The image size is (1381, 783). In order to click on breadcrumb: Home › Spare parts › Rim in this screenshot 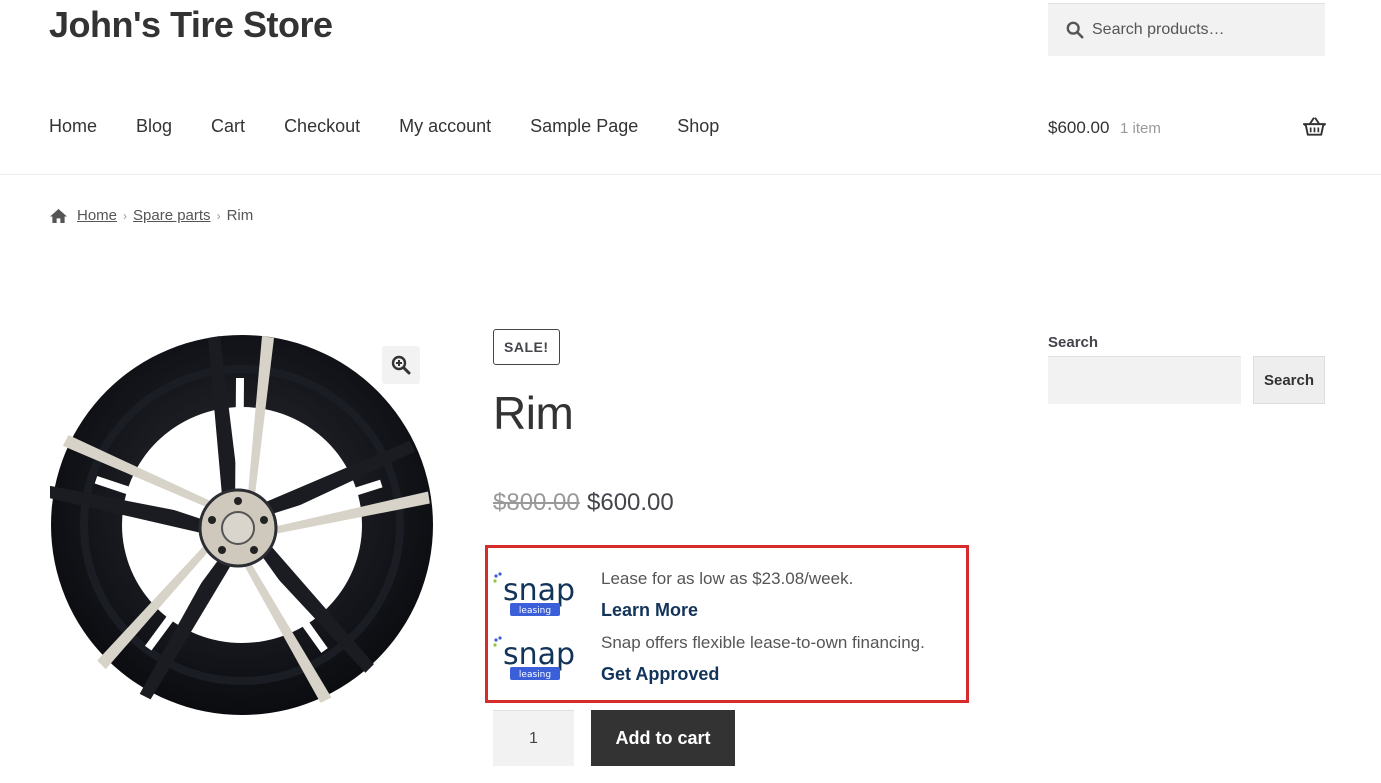, I will do `click(151, 215)`.